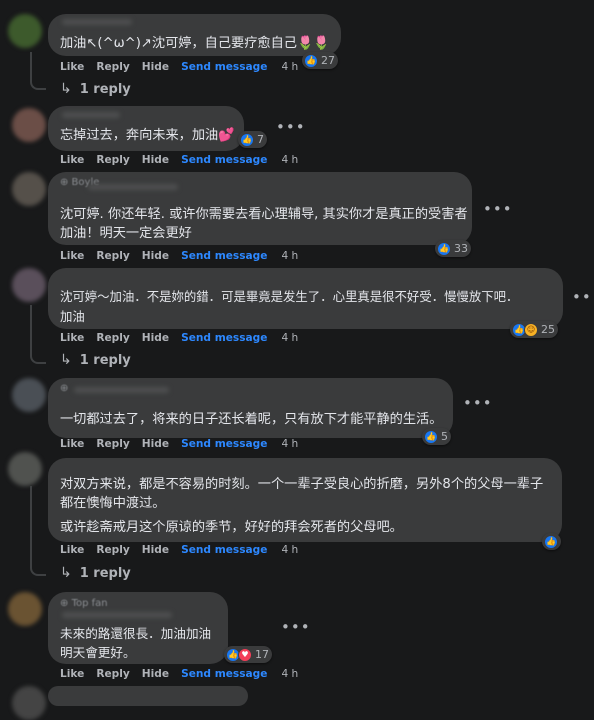 This screenshot has height=720, width=594. Describe the element at coordinates (148, 696) in the screenshot. I see `comment-bubble-partial` at that location.